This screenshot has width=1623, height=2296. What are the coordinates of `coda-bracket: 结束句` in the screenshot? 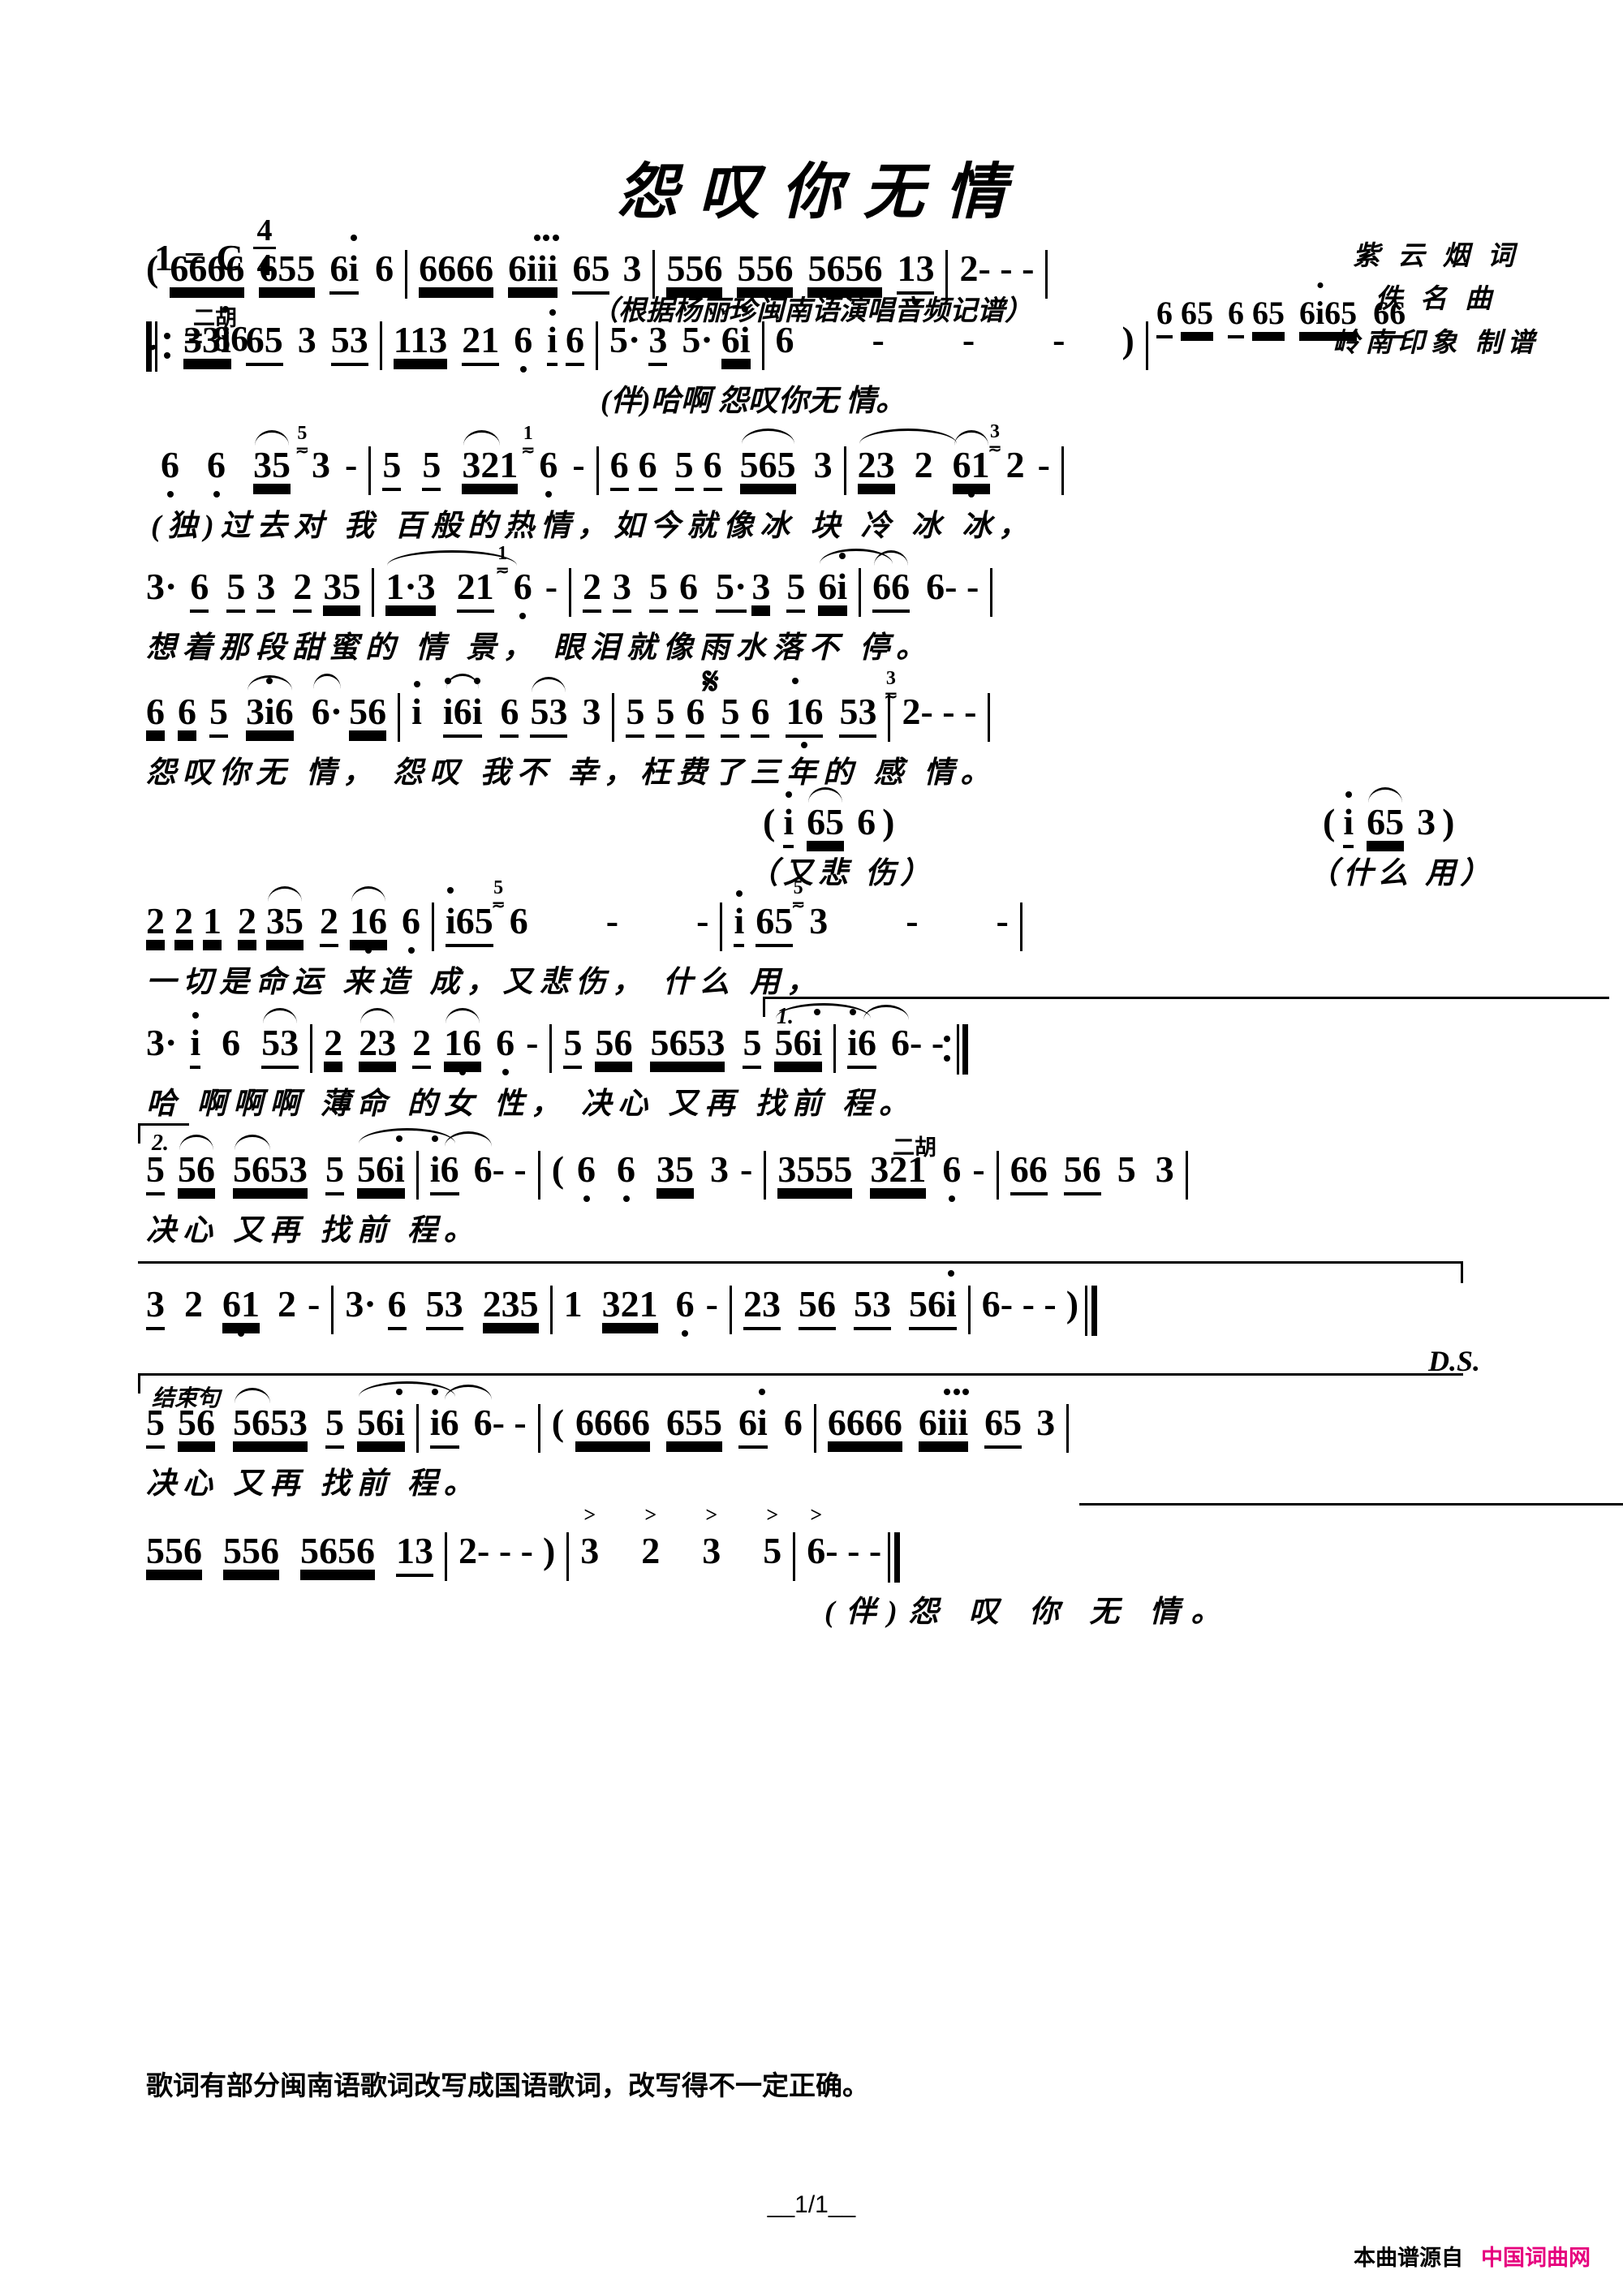 It's located at (800, 1392).